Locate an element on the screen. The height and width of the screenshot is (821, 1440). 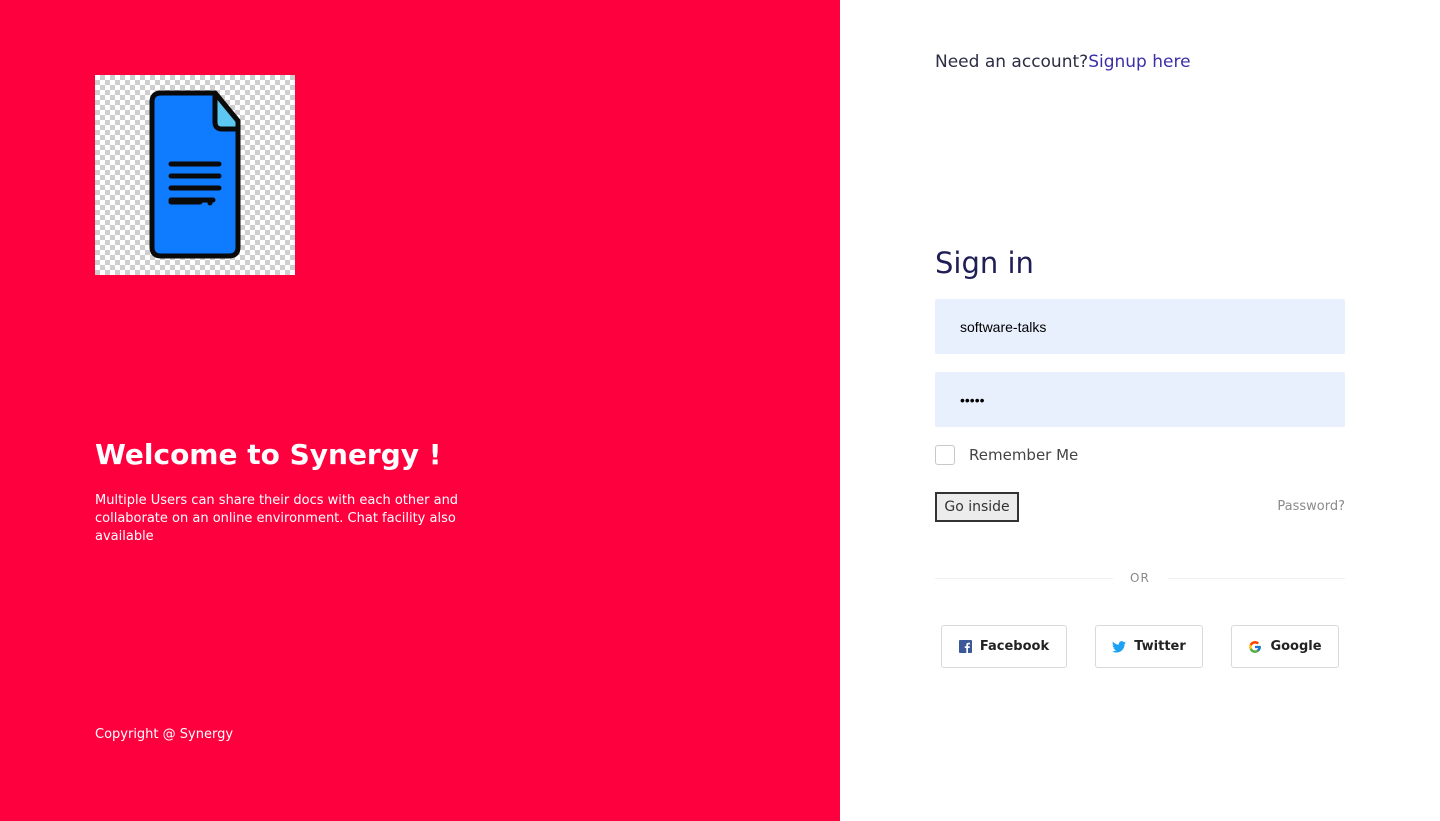
logo is located at coordinates (195, 175).